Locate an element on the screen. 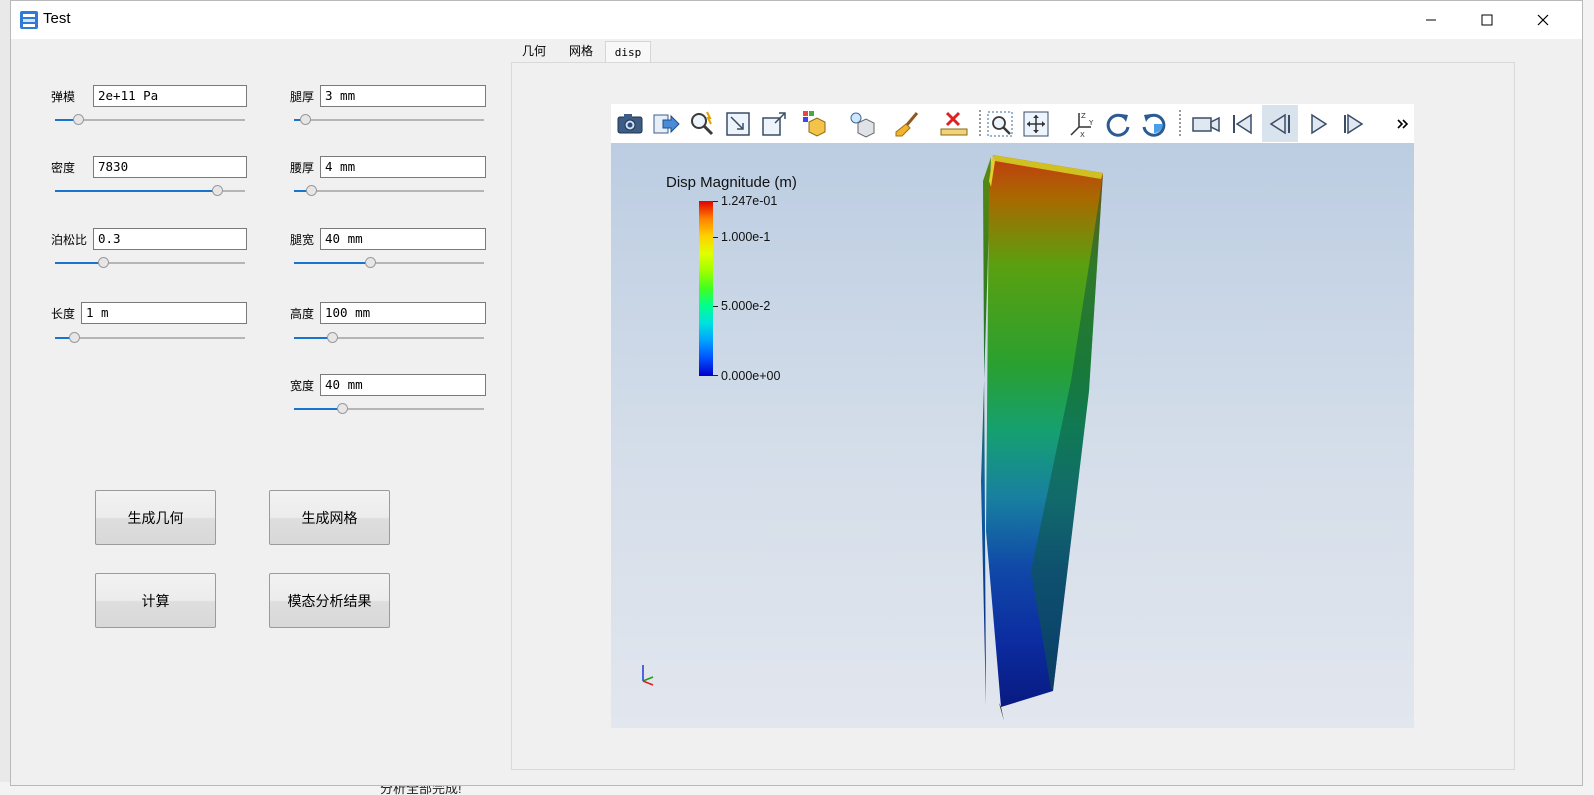 Image resolution: width=1594 pixels, height=795 pixels. color-legend-bar is located at coordinates (706, 288).